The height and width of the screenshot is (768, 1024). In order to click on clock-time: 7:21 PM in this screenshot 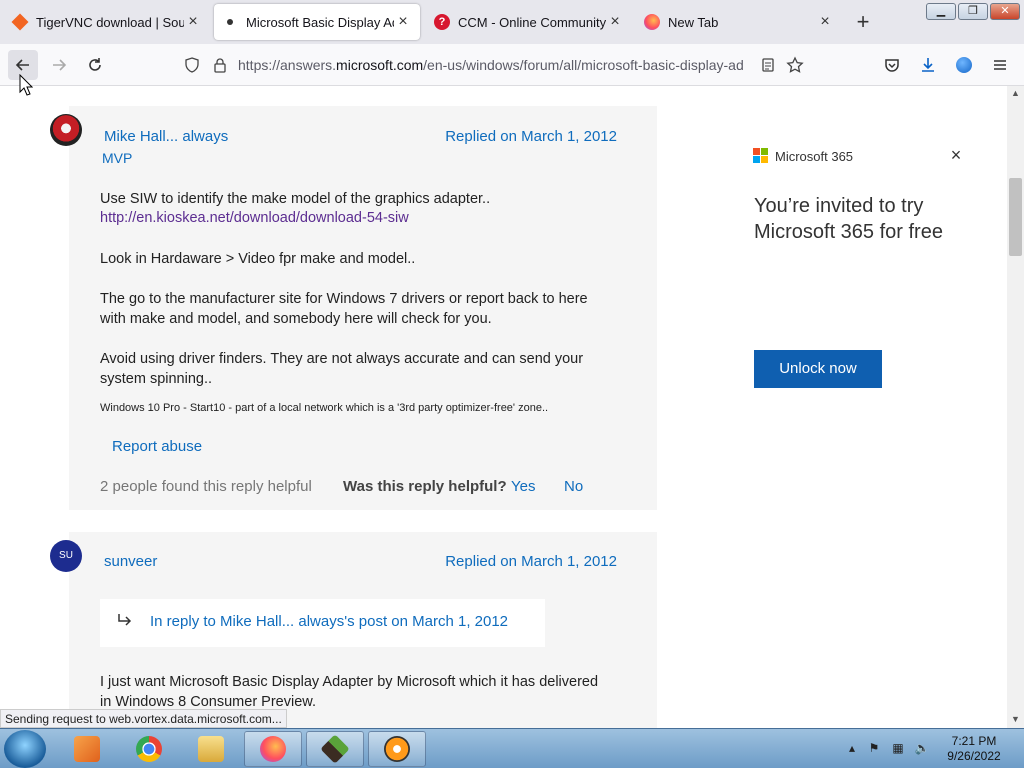, I will do `click(974, 741)`.